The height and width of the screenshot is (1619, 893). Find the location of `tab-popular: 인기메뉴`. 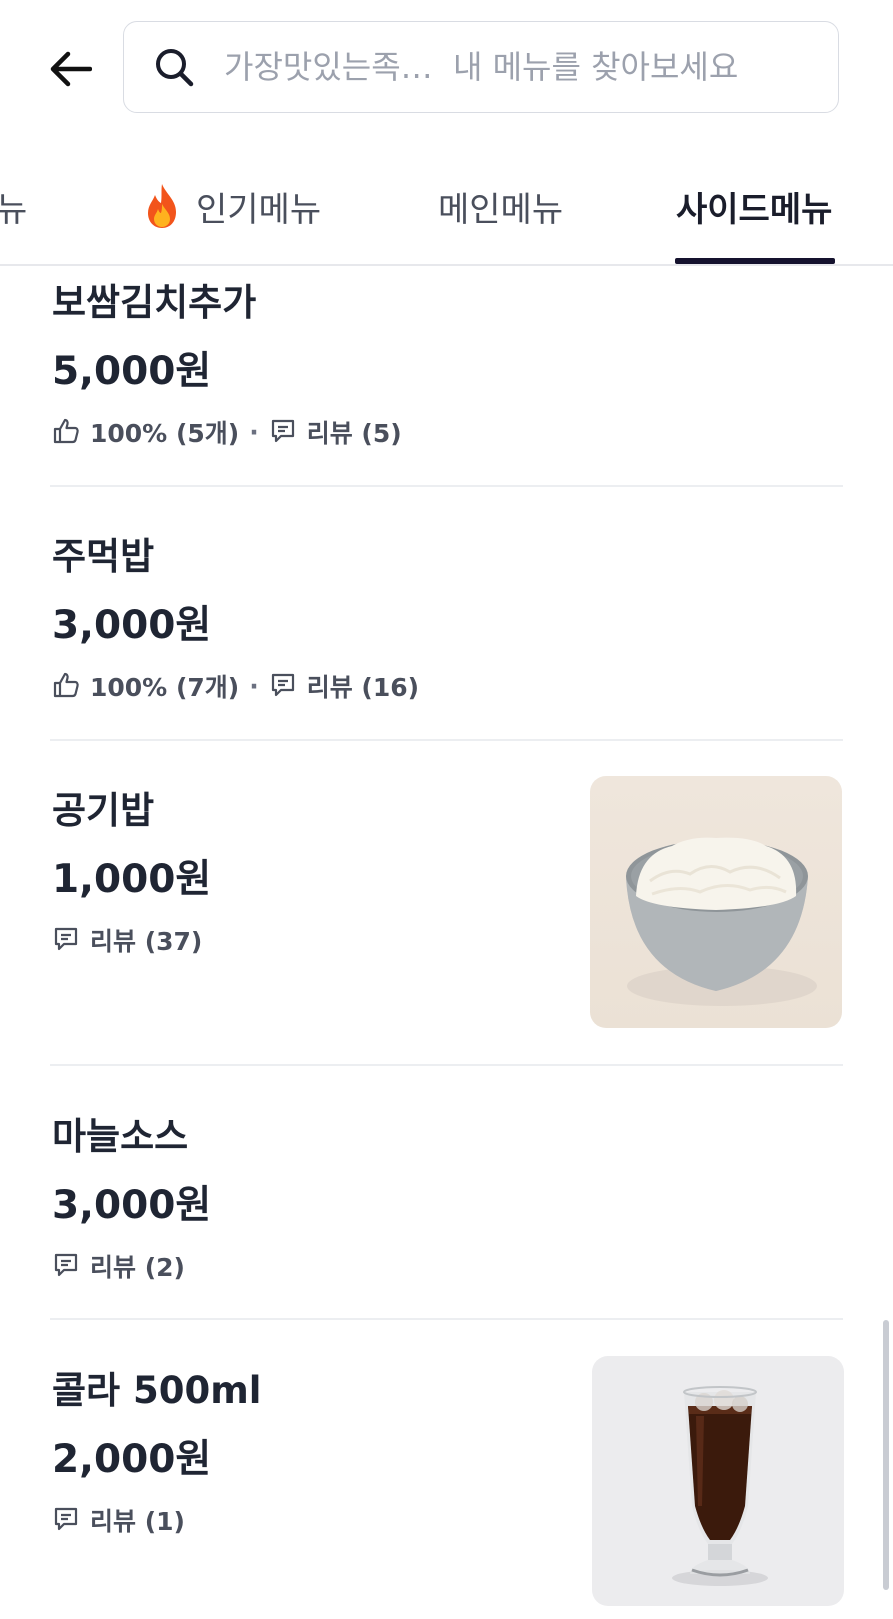

tab-popular: 인기메뉴 is located at coordinates (231, 206).